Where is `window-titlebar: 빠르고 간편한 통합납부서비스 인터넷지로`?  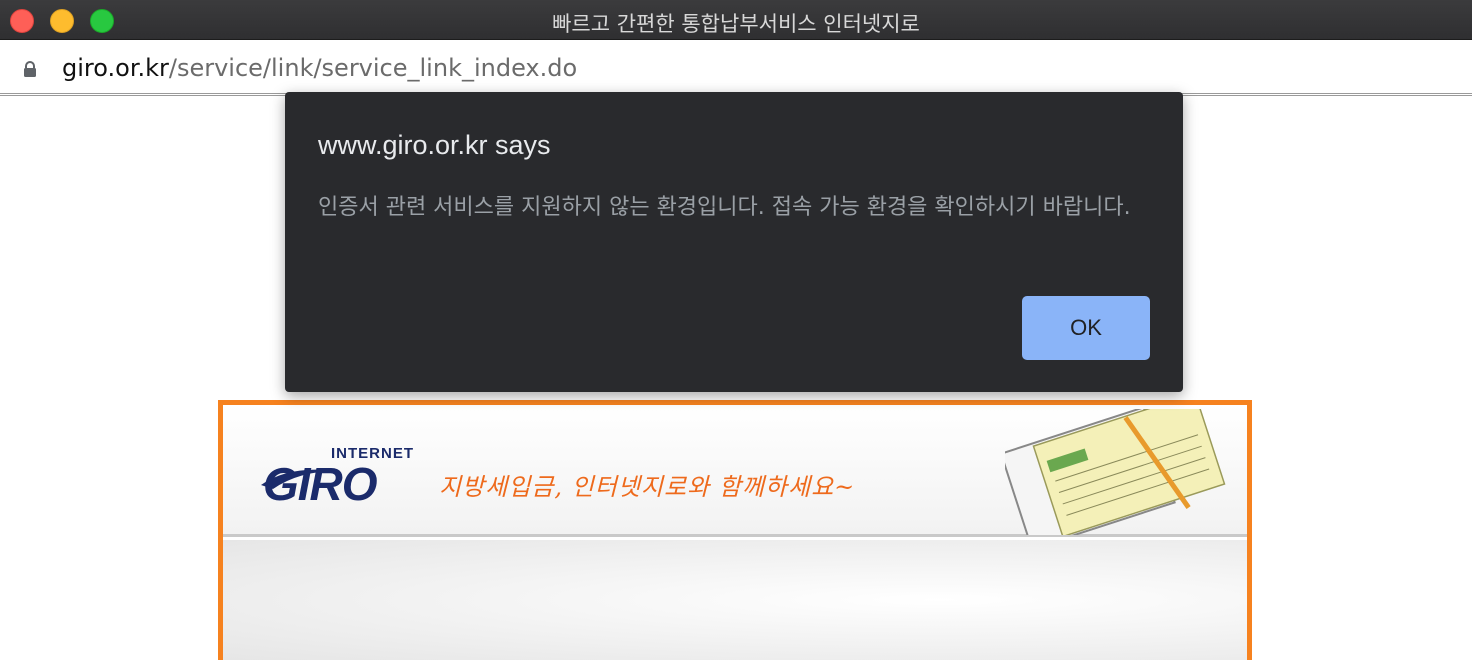
window-titlebar: 빠르고 간편한 통합납부서비스 인터넷지로 is located at coordinates (736, 20).